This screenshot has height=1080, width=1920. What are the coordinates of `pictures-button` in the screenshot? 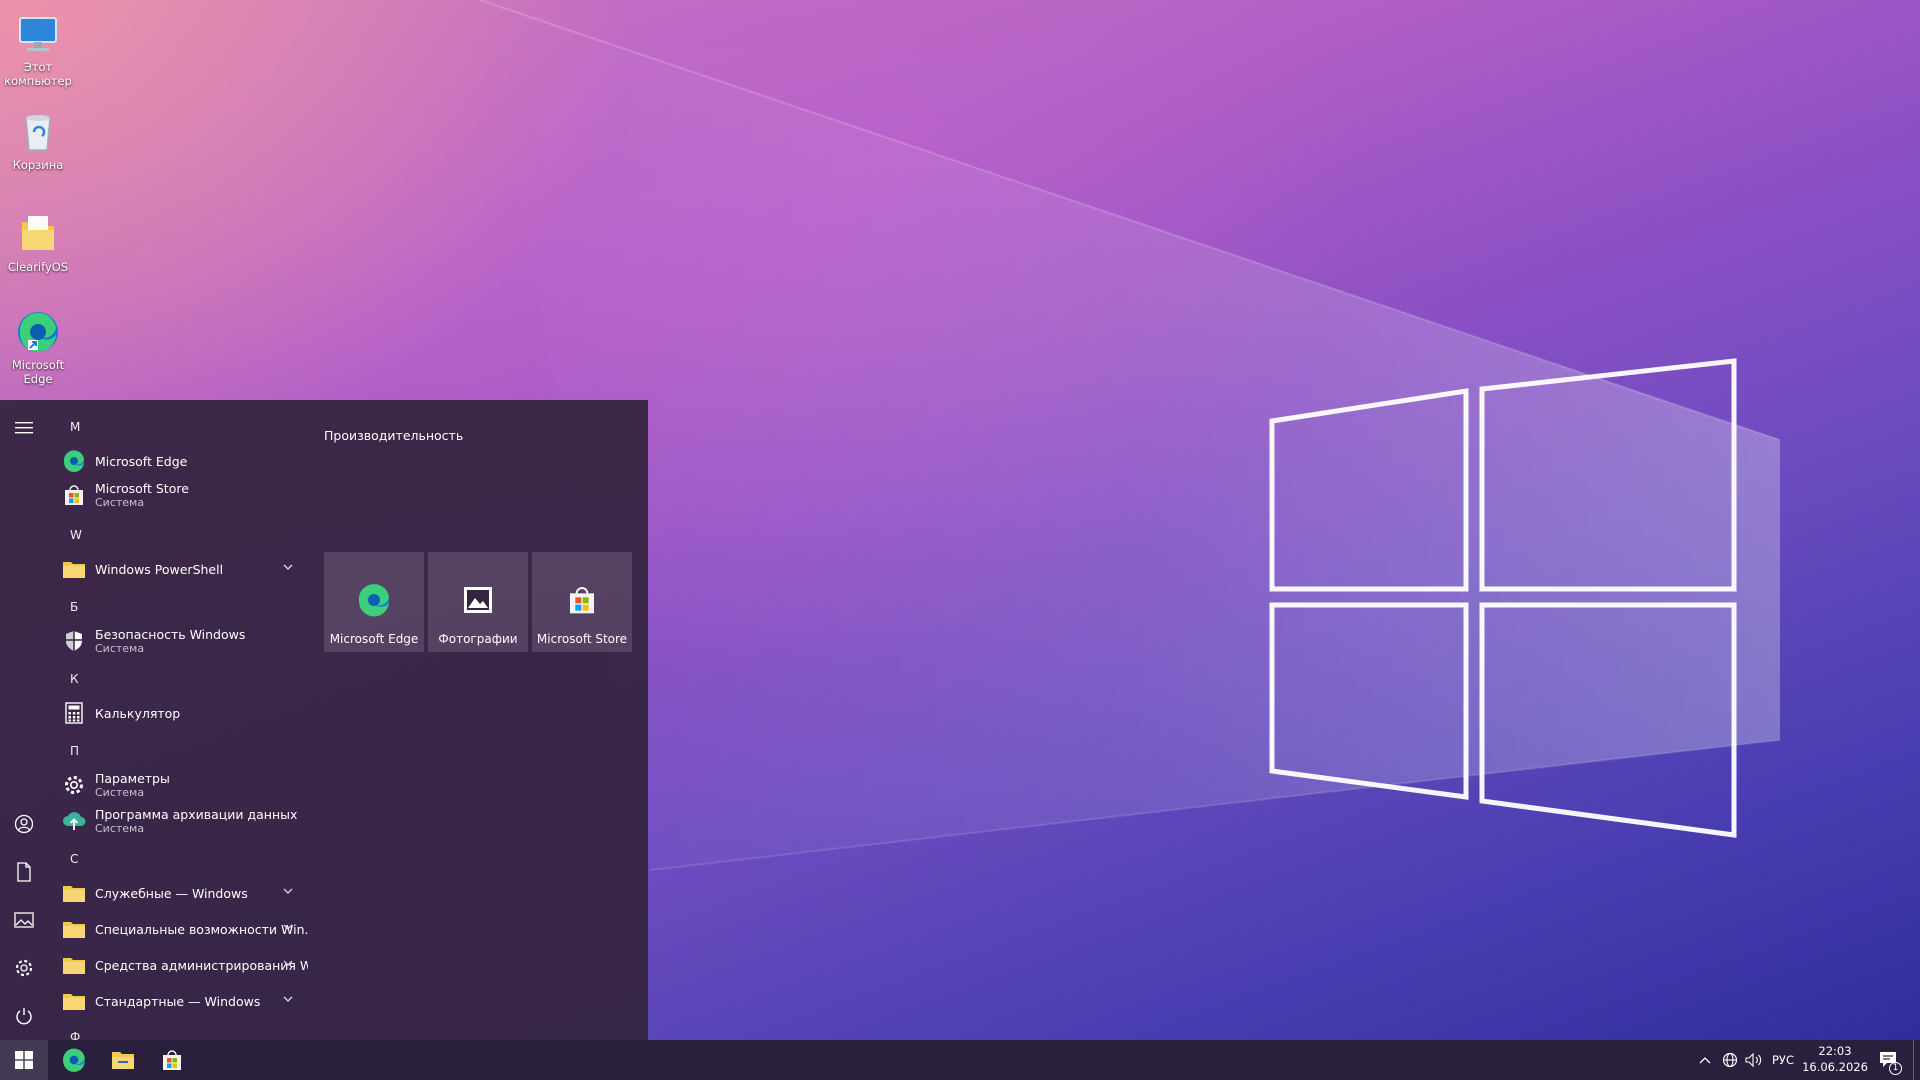 It's located at (24, 920).